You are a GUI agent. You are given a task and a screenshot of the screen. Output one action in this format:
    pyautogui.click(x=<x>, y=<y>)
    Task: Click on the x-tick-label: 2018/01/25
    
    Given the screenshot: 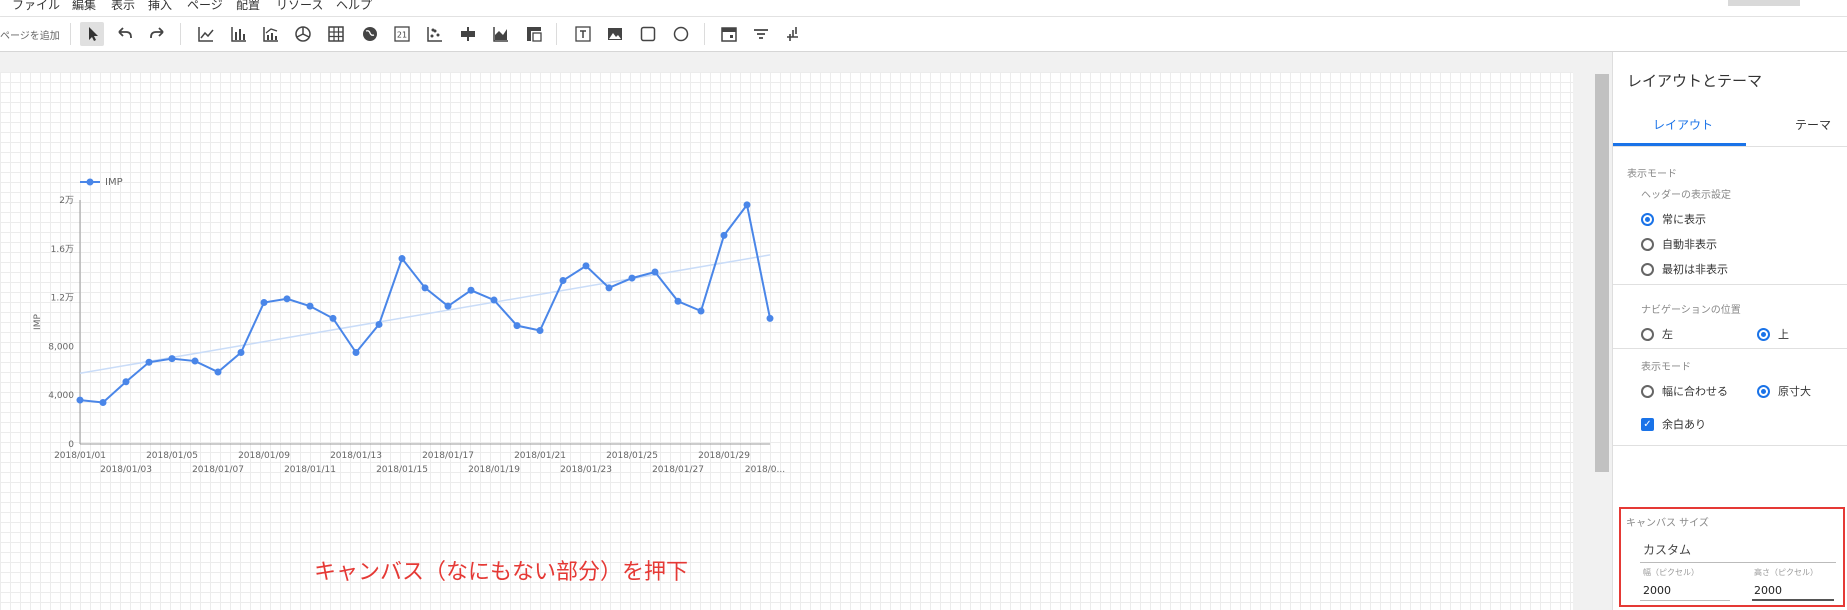 What is the action you would take?
    pyautogui.click(x=632, y=456)
    